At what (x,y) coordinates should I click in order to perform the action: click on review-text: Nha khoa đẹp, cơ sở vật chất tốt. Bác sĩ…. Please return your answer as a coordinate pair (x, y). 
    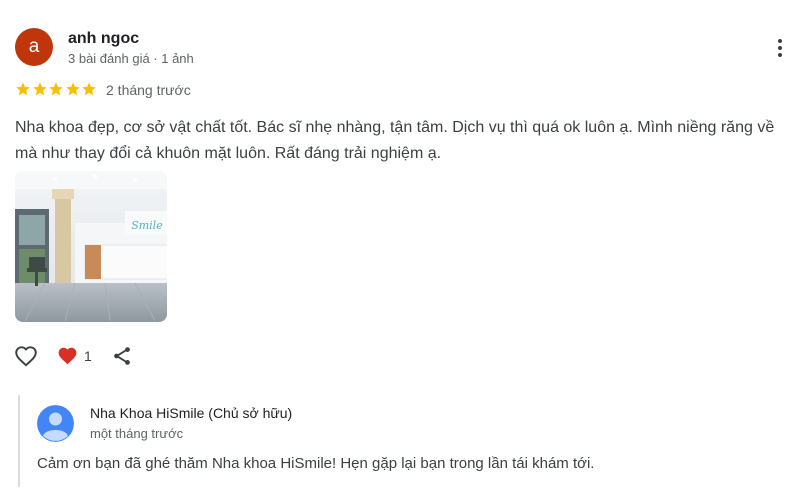
    Looking at the image, I should click on (395, 140).